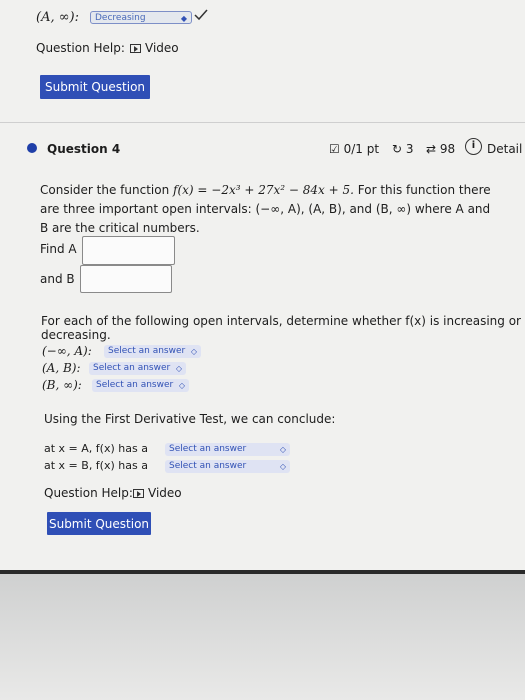 This screenshot has height=700, width=525. I want to click on divider, so click(262, 122).